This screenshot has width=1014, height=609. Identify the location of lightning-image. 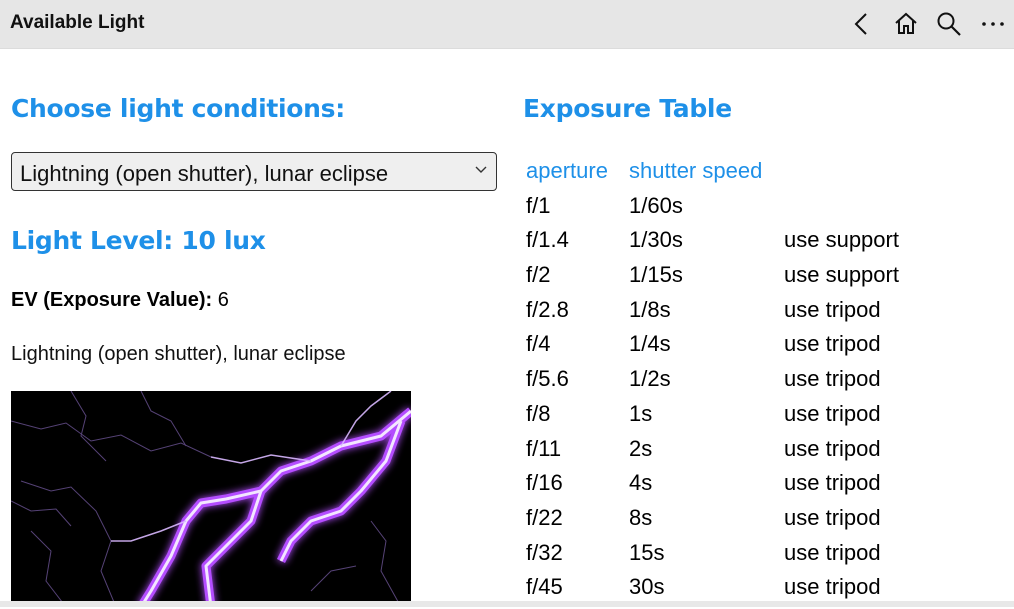
(211, 499).